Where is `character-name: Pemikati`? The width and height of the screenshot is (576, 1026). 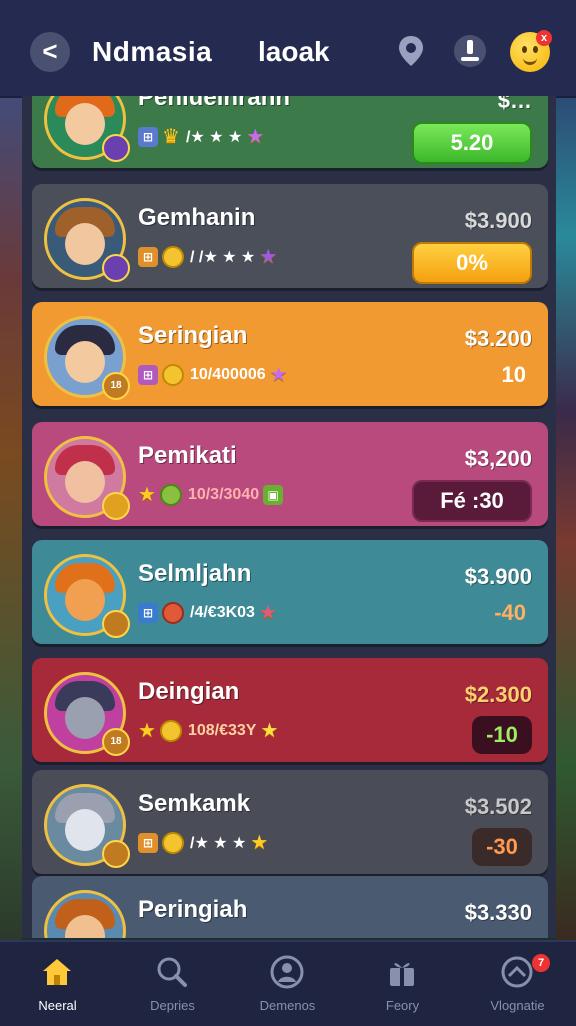 character-name: Pemikati is located at coordinates (187, 455).